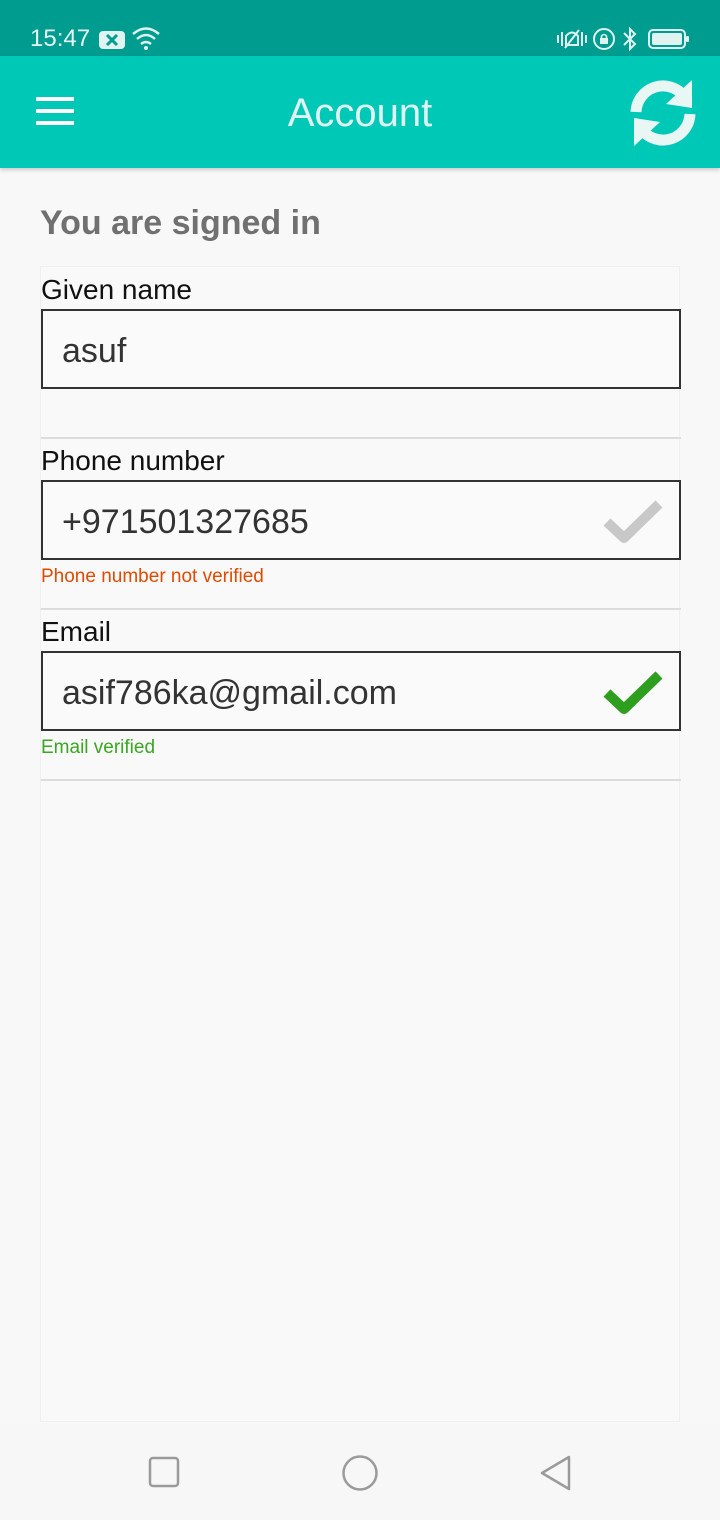 Image resolution: width=720 pixels, height=1520 pixels. I want to click on email-label: Email, so click(76, 631).